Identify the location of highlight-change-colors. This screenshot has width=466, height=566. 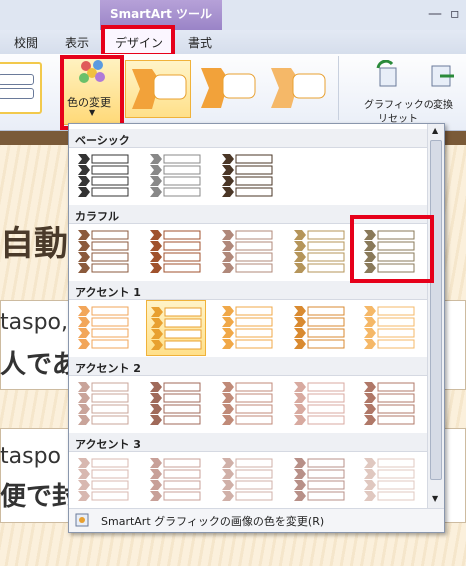
(92, 92).